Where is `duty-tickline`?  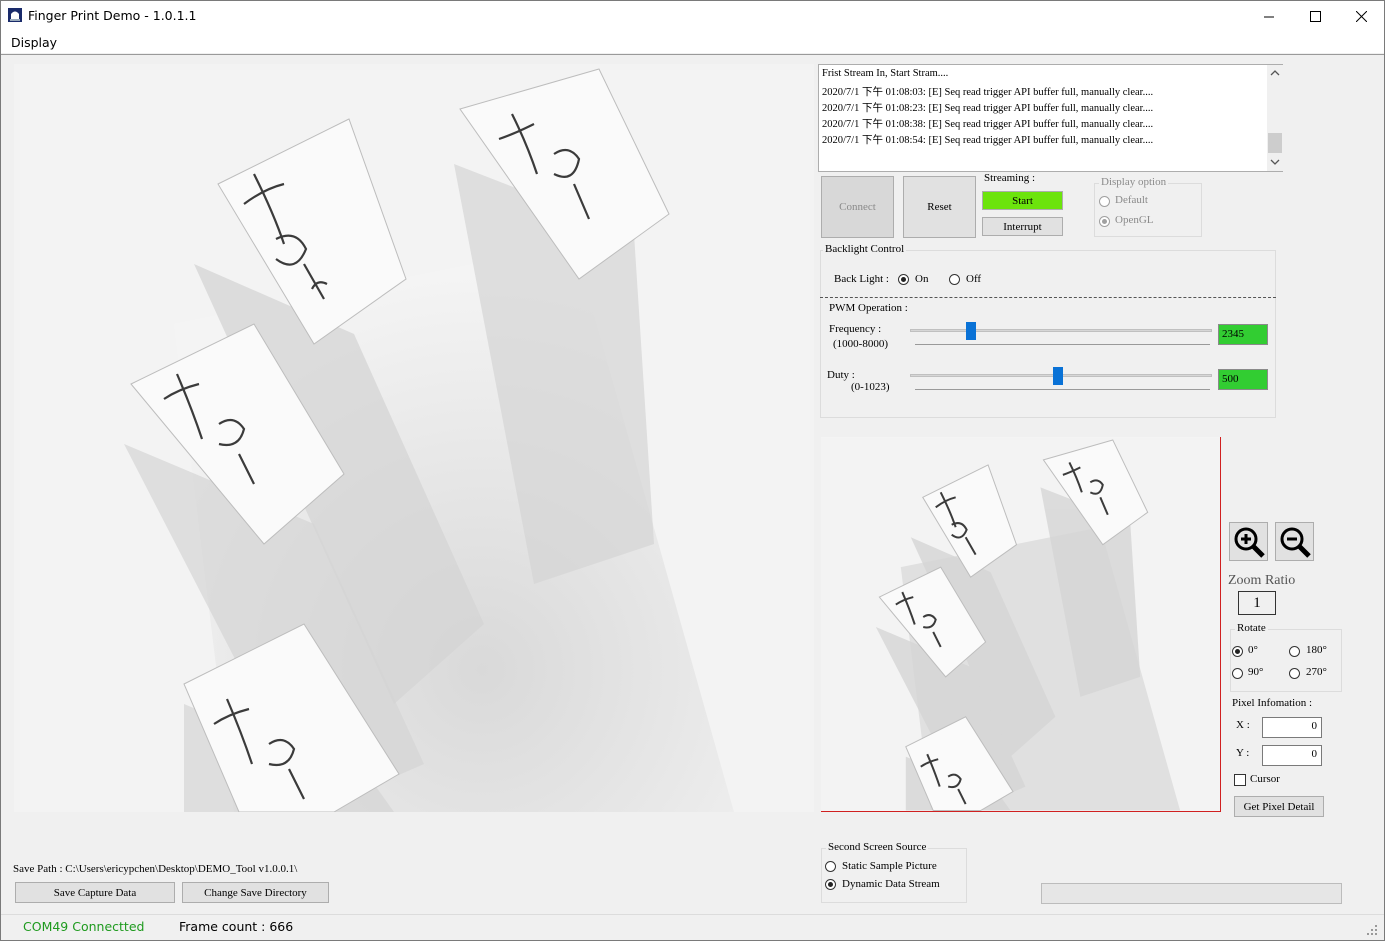 duty-tickline is located at coordinates (1062, 389).